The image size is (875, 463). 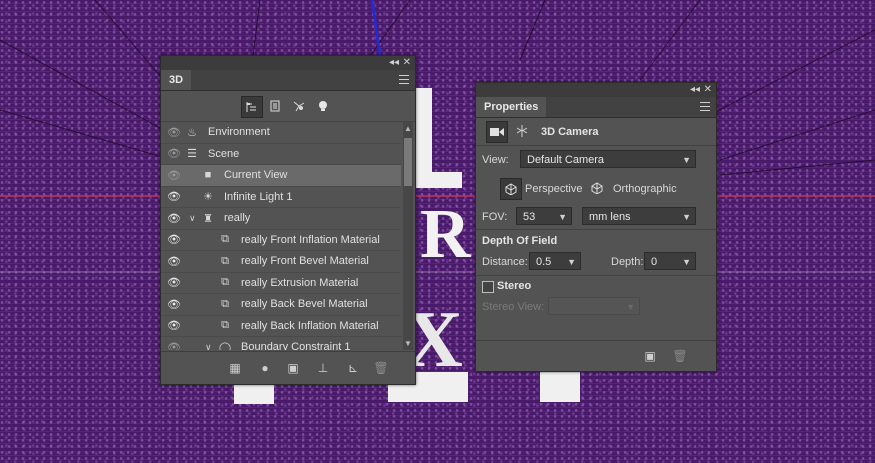 What do you see at coordinates (224, 153) in the screenshot?
I see `item-label: Scene` at bounding box center [224, 153].